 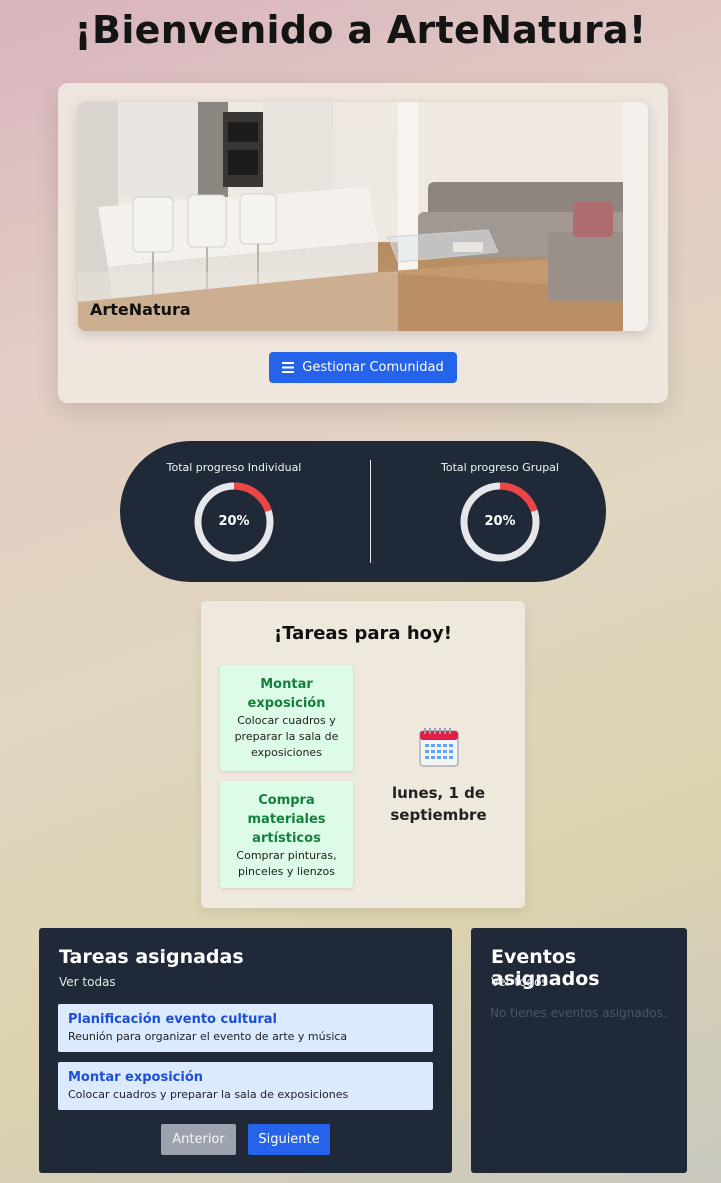 I want to click on today-task-desc: Comprar pinturas, pinceles y lienzos, so click(x=286, y=863).